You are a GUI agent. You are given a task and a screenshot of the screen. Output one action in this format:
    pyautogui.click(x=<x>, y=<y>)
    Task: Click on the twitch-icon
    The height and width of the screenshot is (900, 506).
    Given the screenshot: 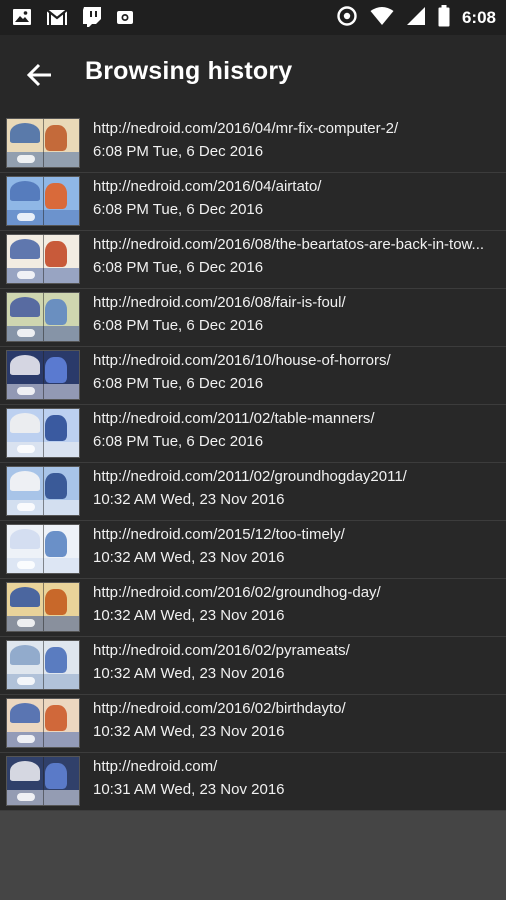 What is the action you would take?
    pyautogui.click(x=92, y=19)
    